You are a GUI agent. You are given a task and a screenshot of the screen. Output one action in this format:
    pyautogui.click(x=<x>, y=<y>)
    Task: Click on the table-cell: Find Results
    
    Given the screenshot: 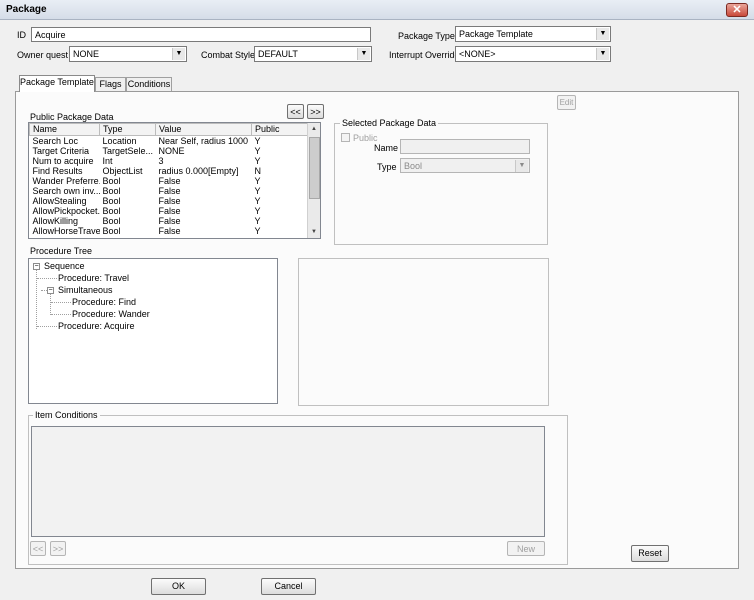 What is the action you would take?
    pyautogui.click(x=57, y=171)
    